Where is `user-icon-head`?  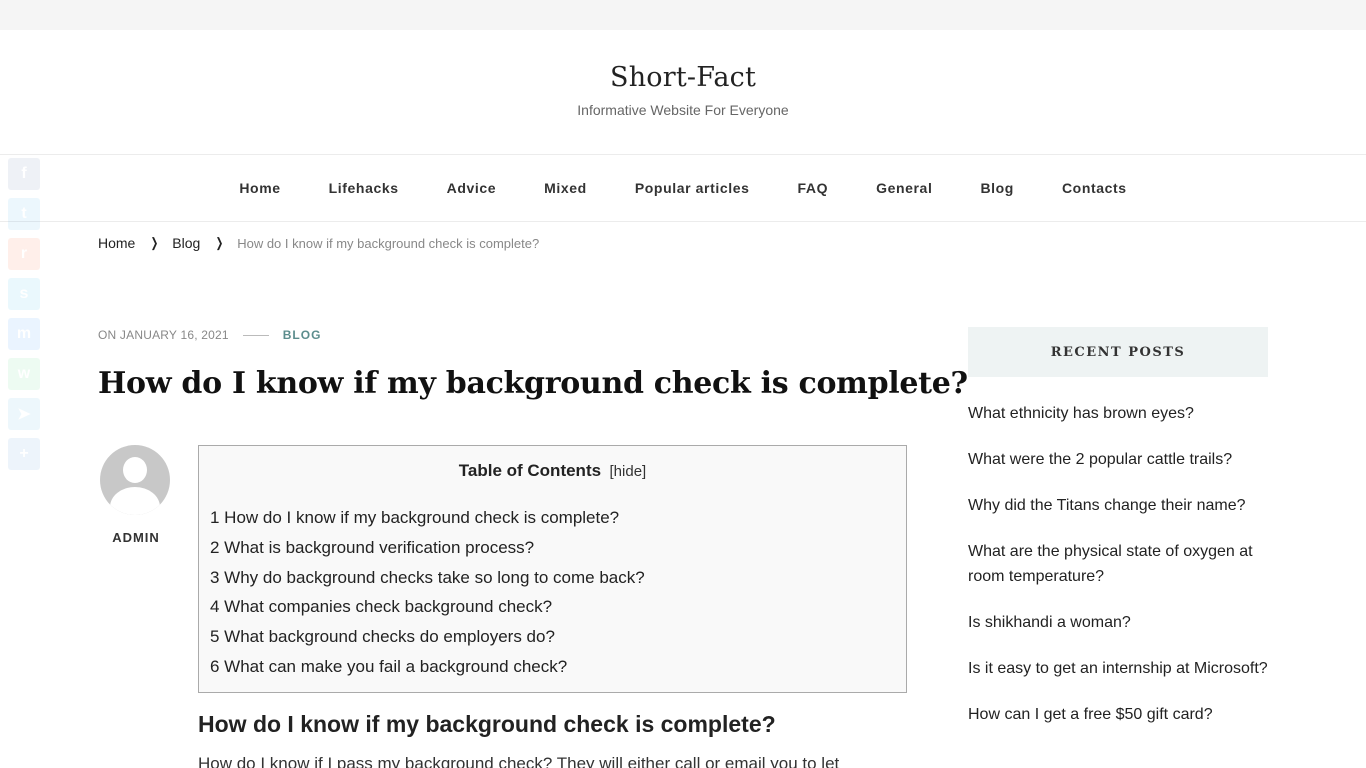
user-icon-head is located at coordinates (135, 470).